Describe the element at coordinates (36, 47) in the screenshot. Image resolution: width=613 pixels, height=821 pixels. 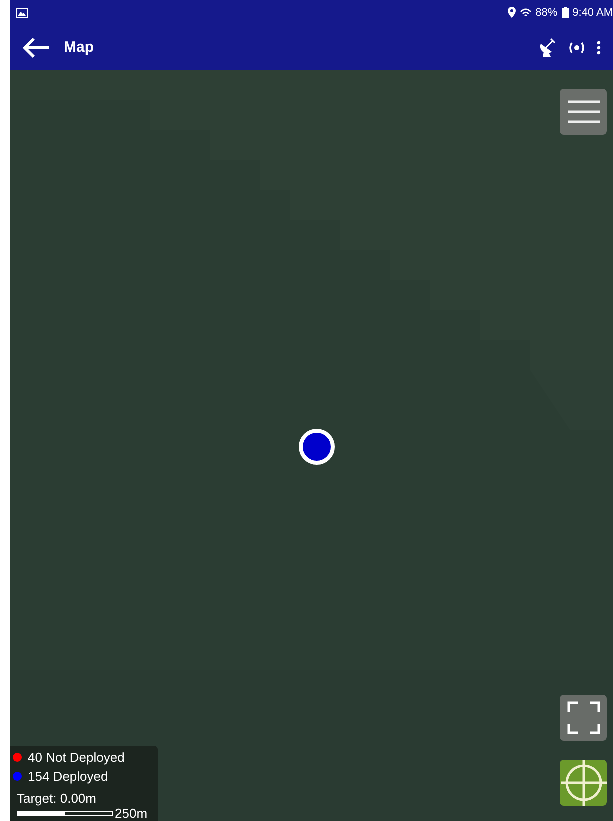
I see `back-arrow-icon` at that location.